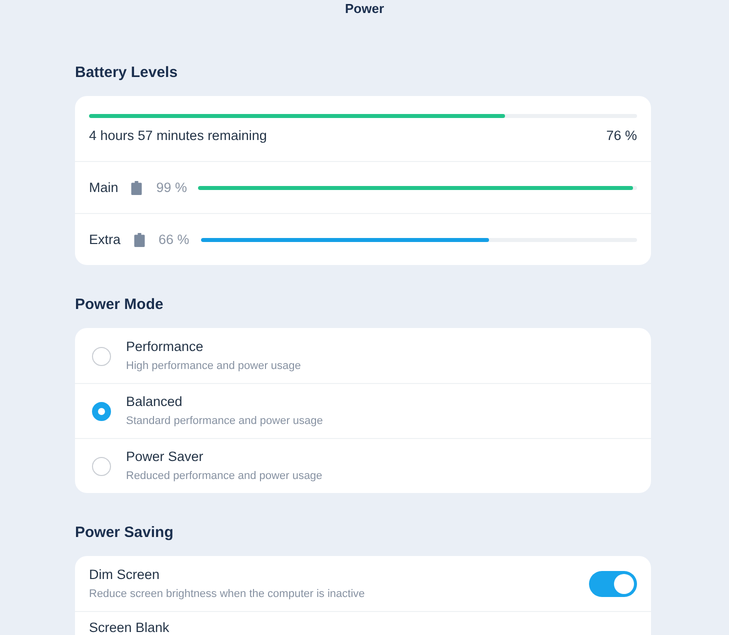 The width and height of the screenshot is (729, 635). I want to click on section-heading: Battery Levels, so click(127, 73).